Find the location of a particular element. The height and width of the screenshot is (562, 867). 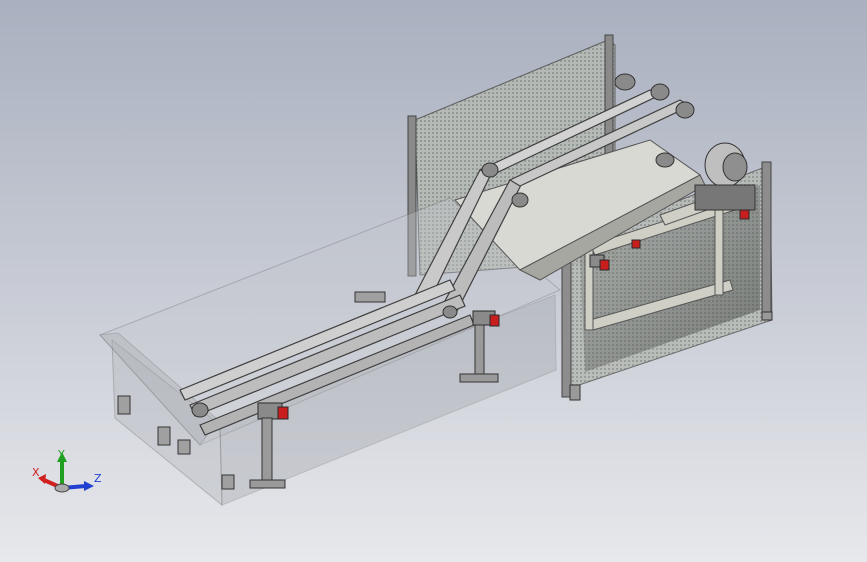

coordinate-triad: X Y Z is located at coordinates (68, 478).